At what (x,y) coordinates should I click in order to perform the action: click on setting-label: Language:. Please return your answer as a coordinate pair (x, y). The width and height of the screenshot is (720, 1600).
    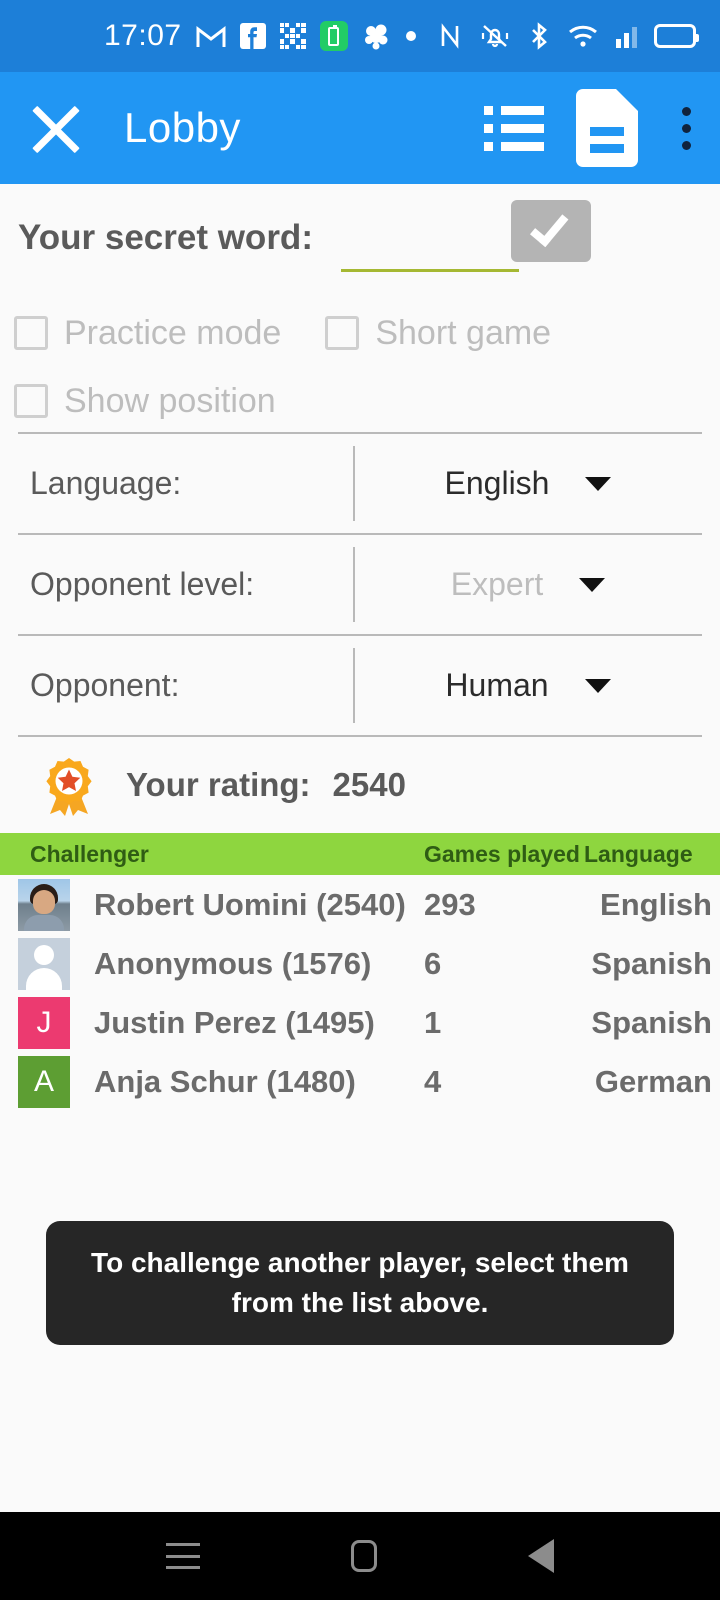
    Looking at the image, I should click on (106, 483).